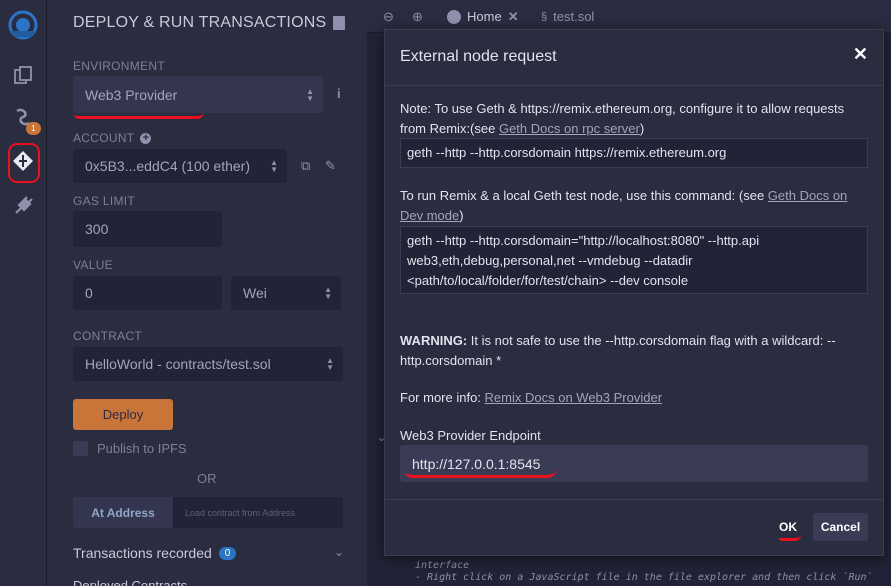  What do you see at coordinates (286, 293) in the screenshot?
I see `unit-select: Wei ▲ ▼` at bounding box center [286, 293].